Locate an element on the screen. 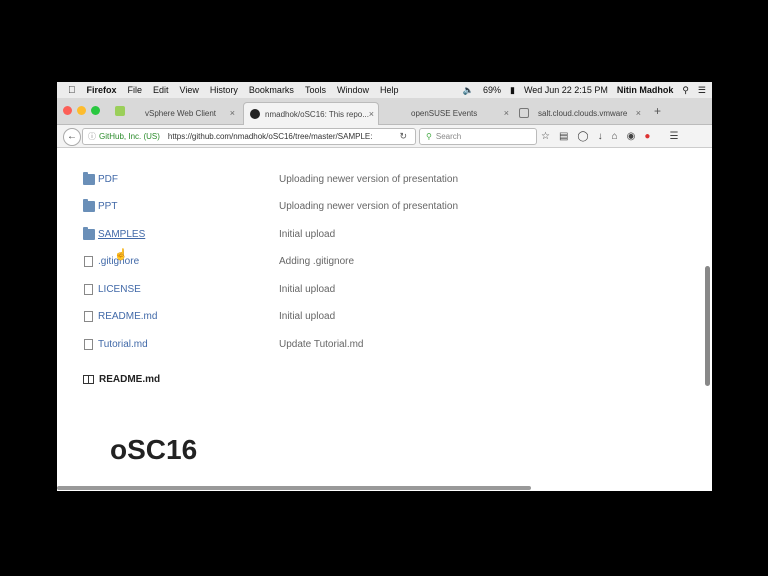 The width and height of the screenshot is (768, 576). list-item: LICENSE Initial upload is located at coordinates (383, 289).